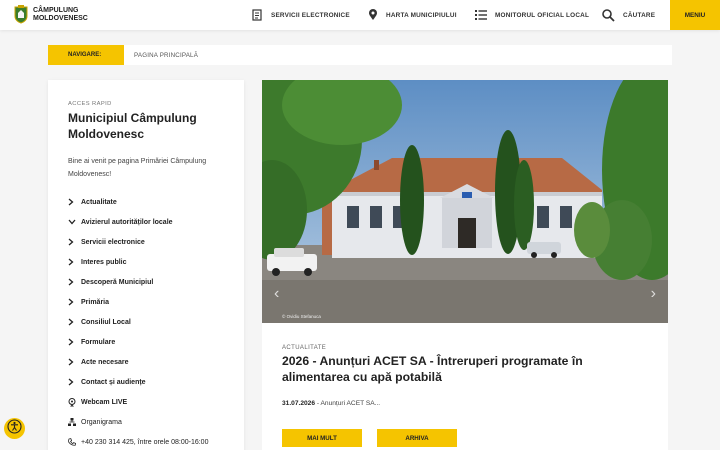 The image size is (720, 450). I want to click on sidebar-item-label: Acte necesare, so click(105, 362).